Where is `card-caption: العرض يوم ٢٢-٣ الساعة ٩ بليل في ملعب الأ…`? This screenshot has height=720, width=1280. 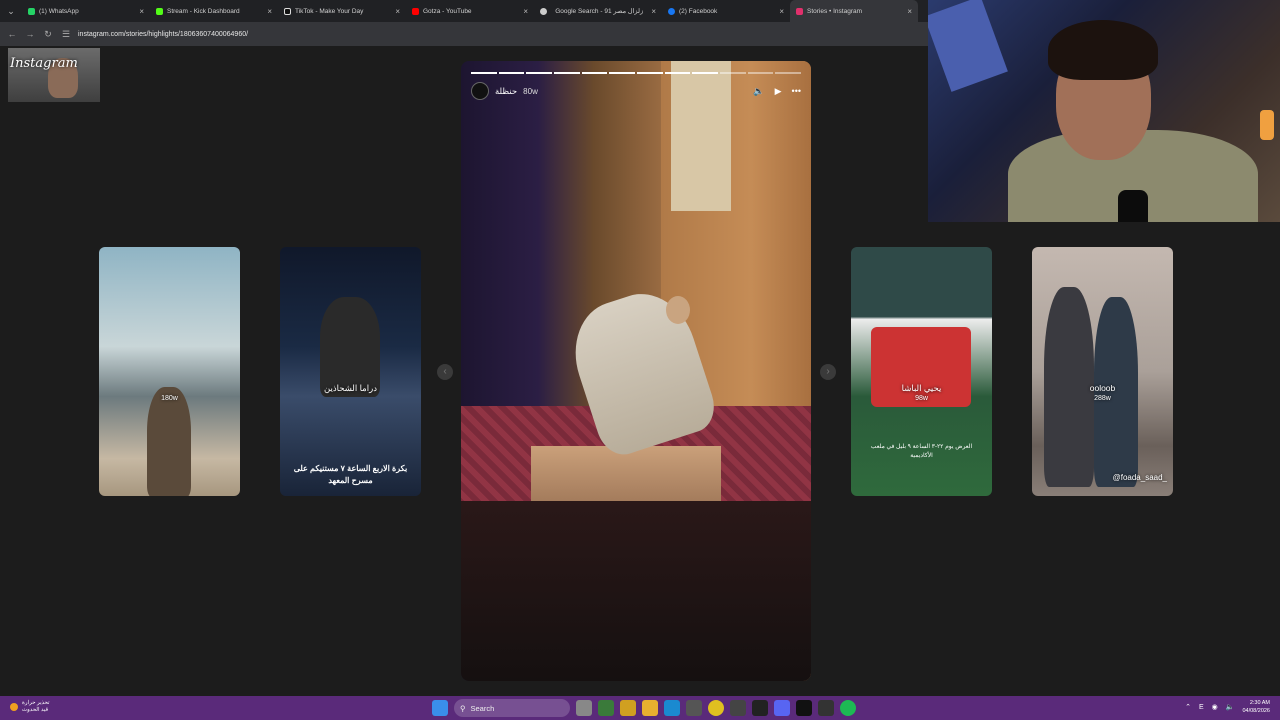 card-caption: العرض يوم ٢٢-٣ الساعة ٩ بليل في ملعب الأ… is located at coordinates (921, 451).